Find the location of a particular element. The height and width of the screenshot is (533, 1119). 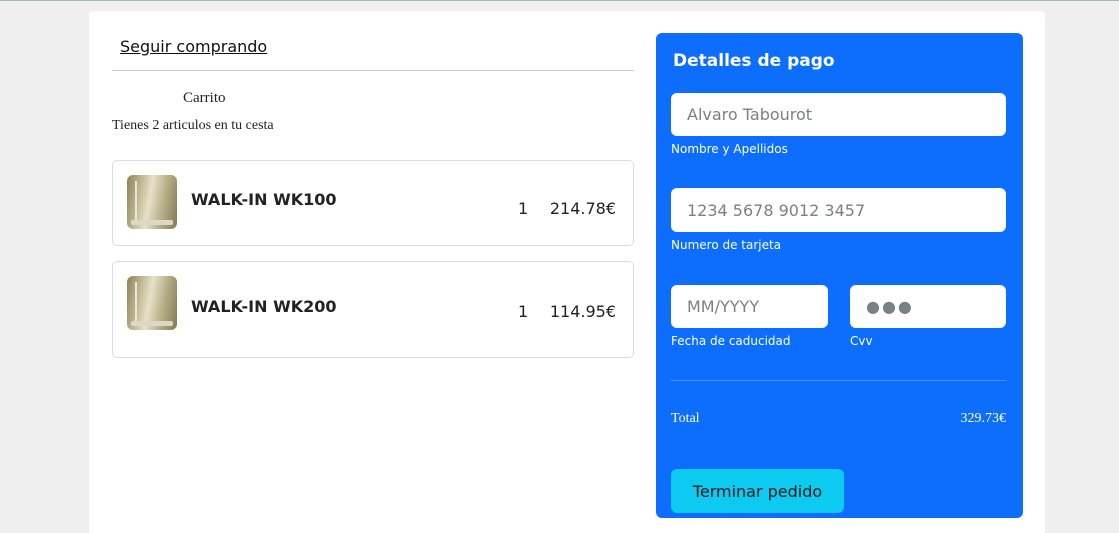

cvv-label: Cvv is located at coordinates (861, 341).